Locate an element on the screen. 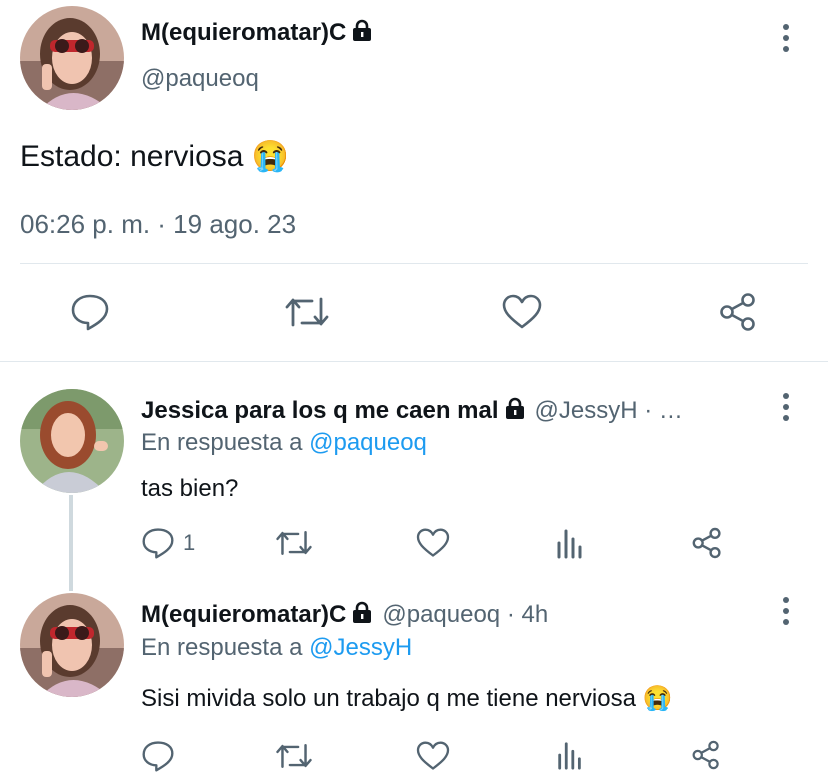 The width and height of the screenshot is (828, 772). reply-2-handle: @paqueoq · 4h is located at coordinates (465, 614).